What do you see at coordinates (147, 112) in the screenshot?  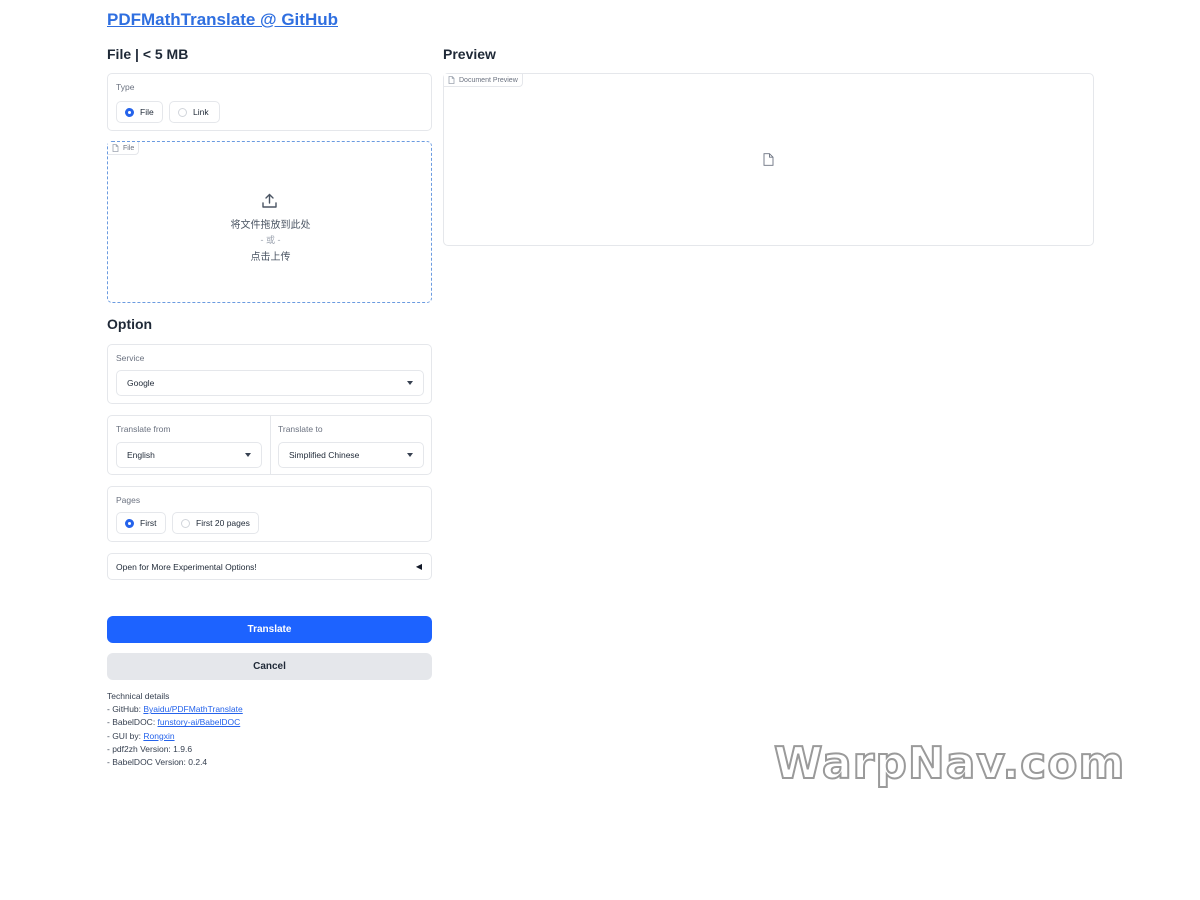 I see `type-radio-file-label: File` at bounding box center [147, 112].